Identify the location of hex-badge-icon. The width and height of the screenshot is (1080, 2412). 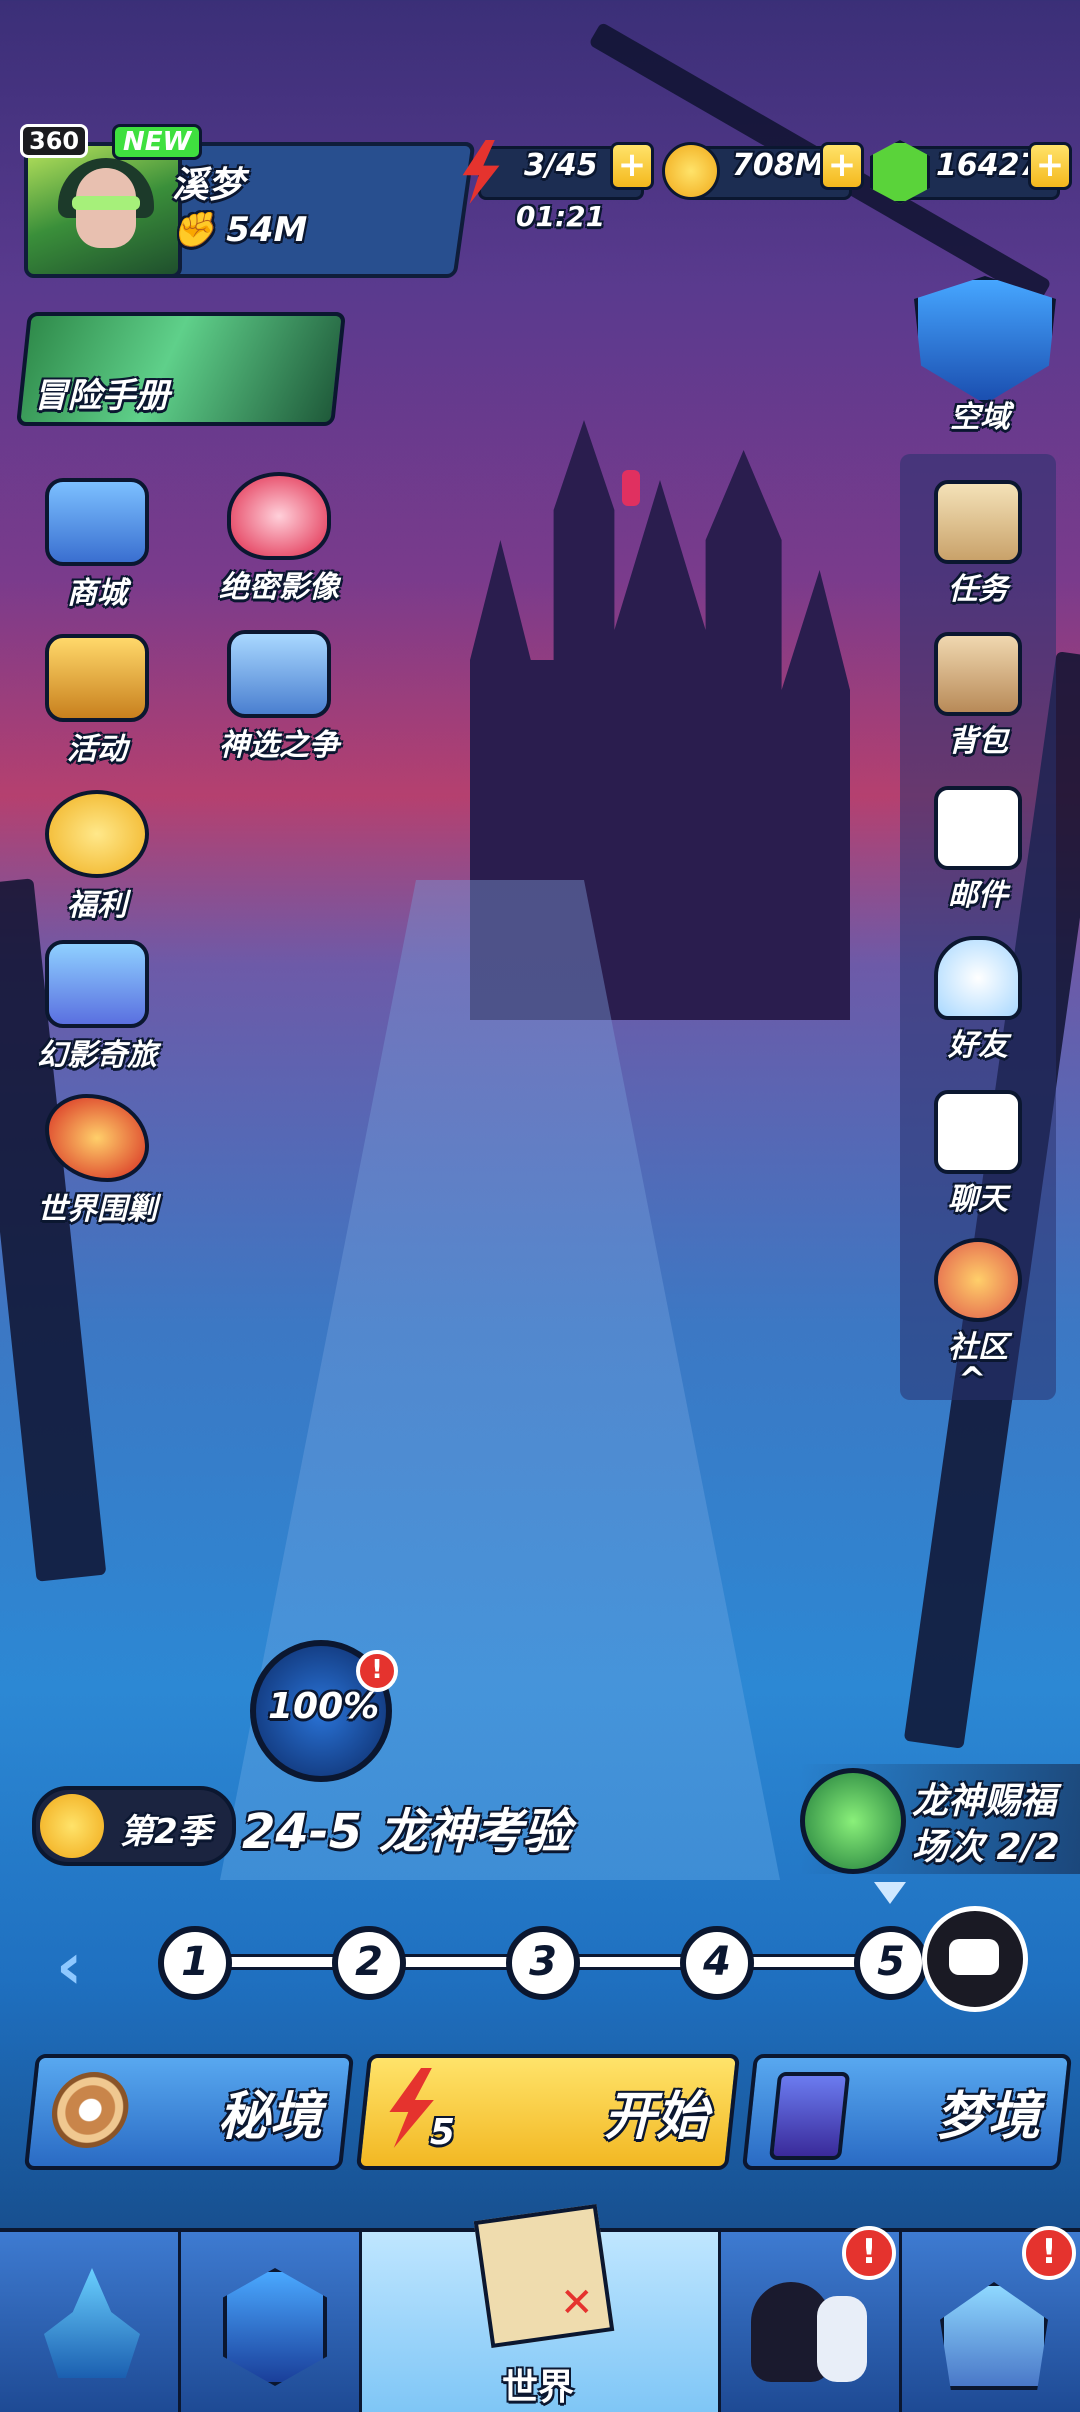
(275, 2327).